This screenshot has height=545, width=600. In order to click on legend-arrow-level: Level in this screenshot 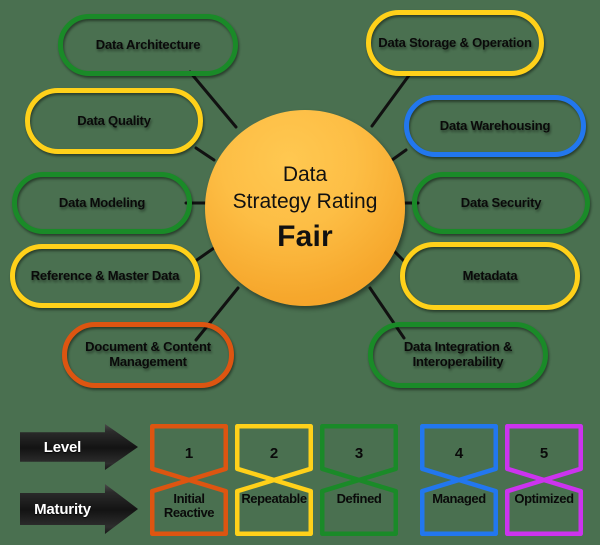, I will do `click(79, 447)`.